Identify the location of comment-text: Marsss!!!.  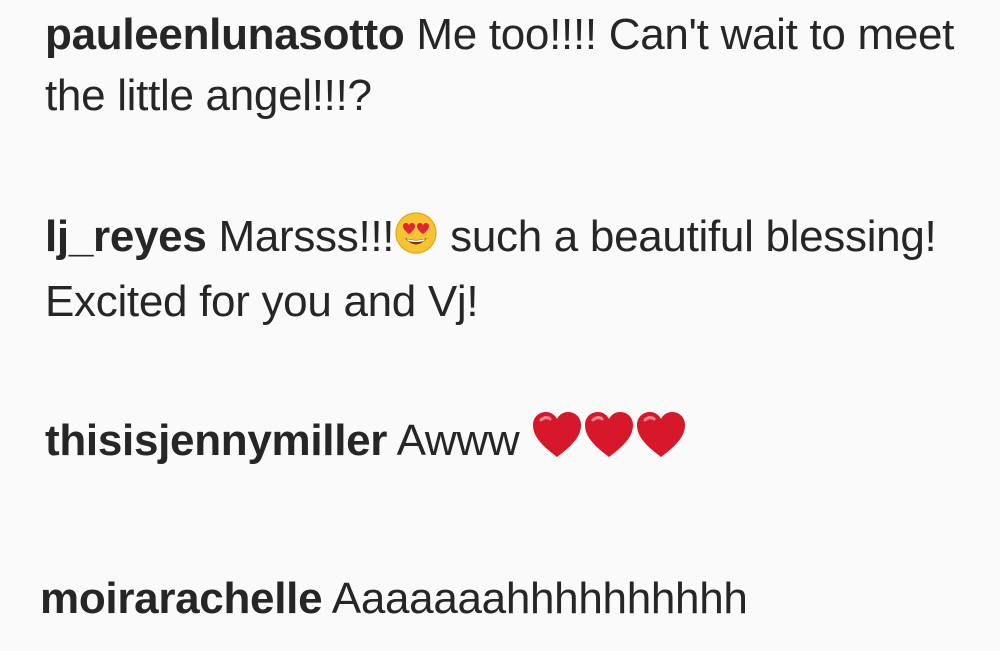
(306, 236).